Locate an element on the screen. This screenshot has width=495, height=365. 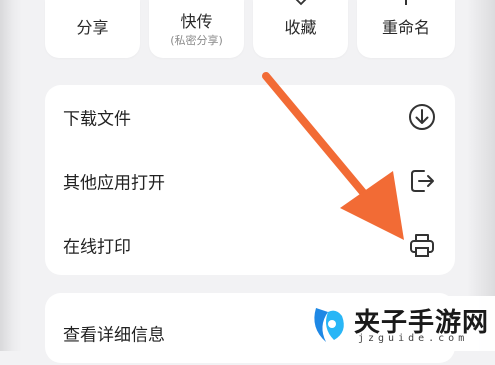
watermark: 夹子手游网 jzguide.com is located at coordinates (395, 323).